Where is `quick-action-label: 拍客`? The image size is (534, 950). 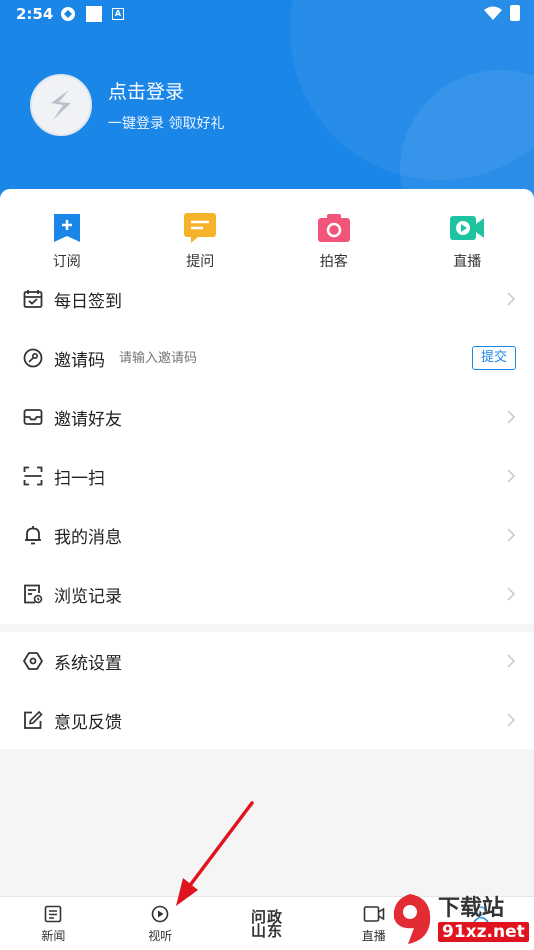
quick-action-label: 拍客 is located at coordinates (333, 262).